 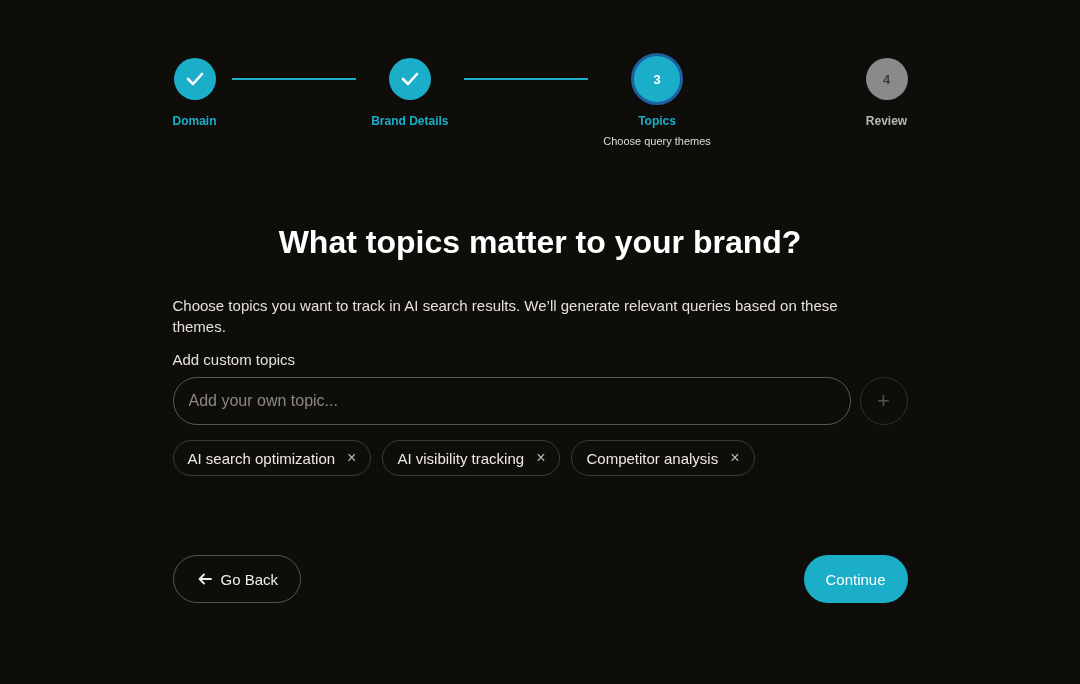 What do you see at coordinates (886, 79) in the screenshot?
I see `step-number: 4` at bounding box center [886, 79].